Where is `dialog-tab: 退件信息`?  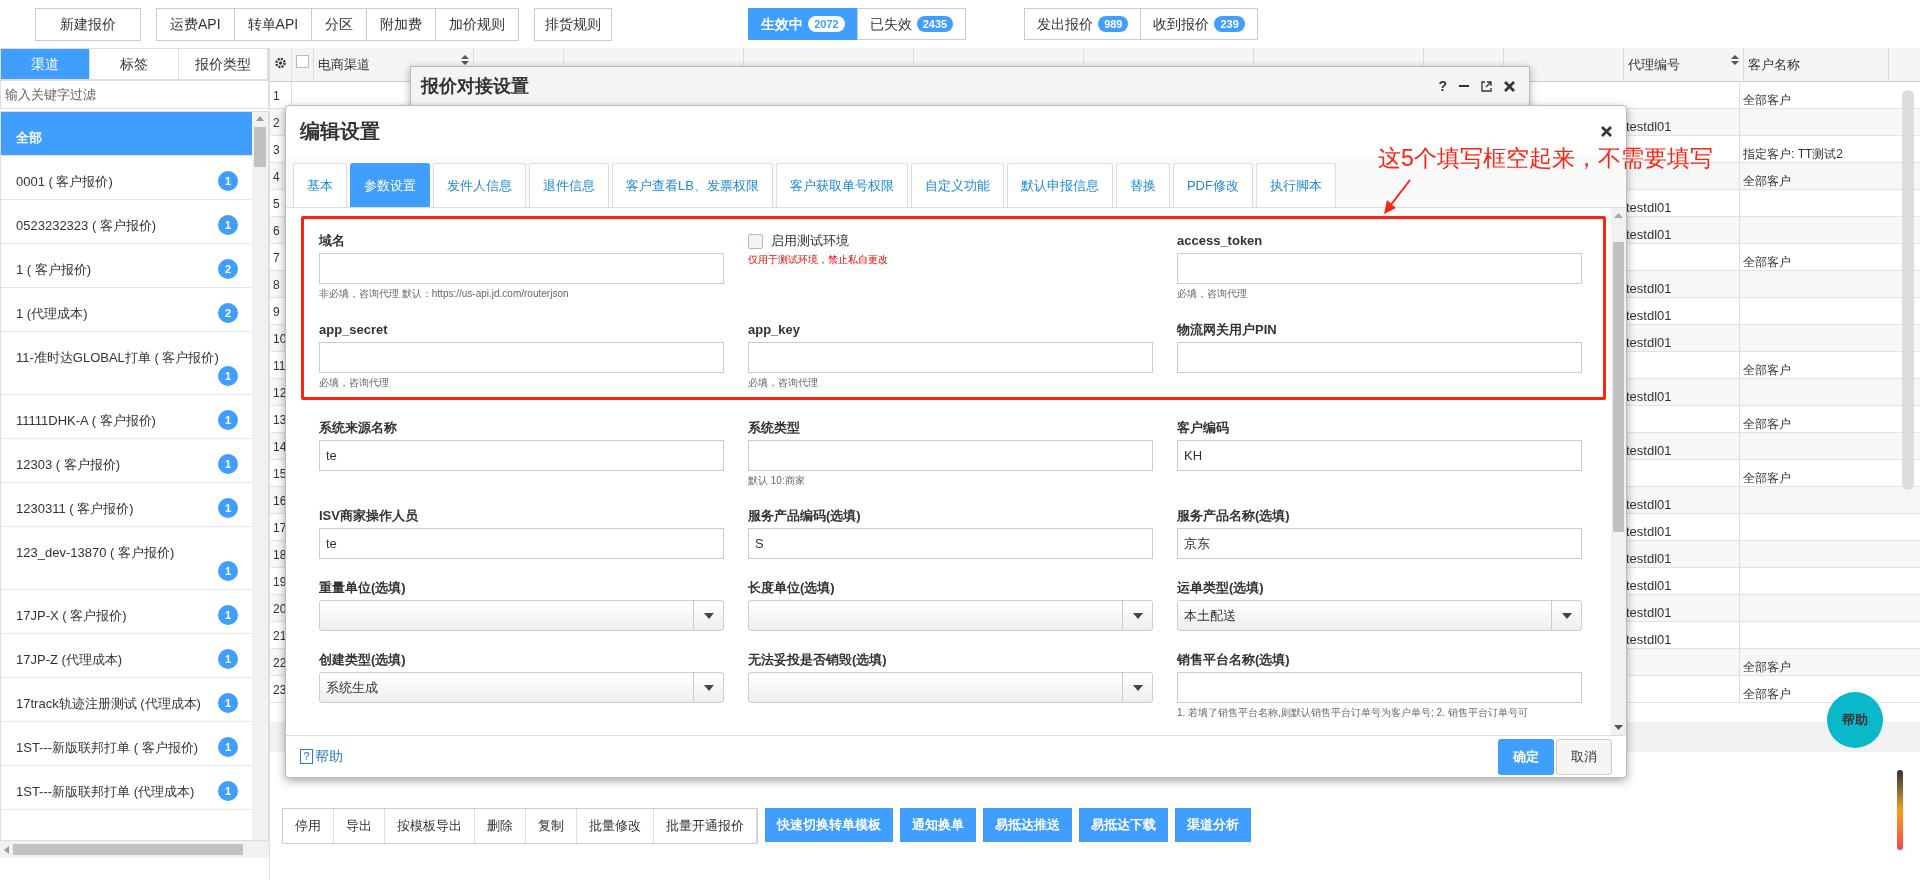 dialog-tab: 退件信息 is located at coordinates (569, 185).